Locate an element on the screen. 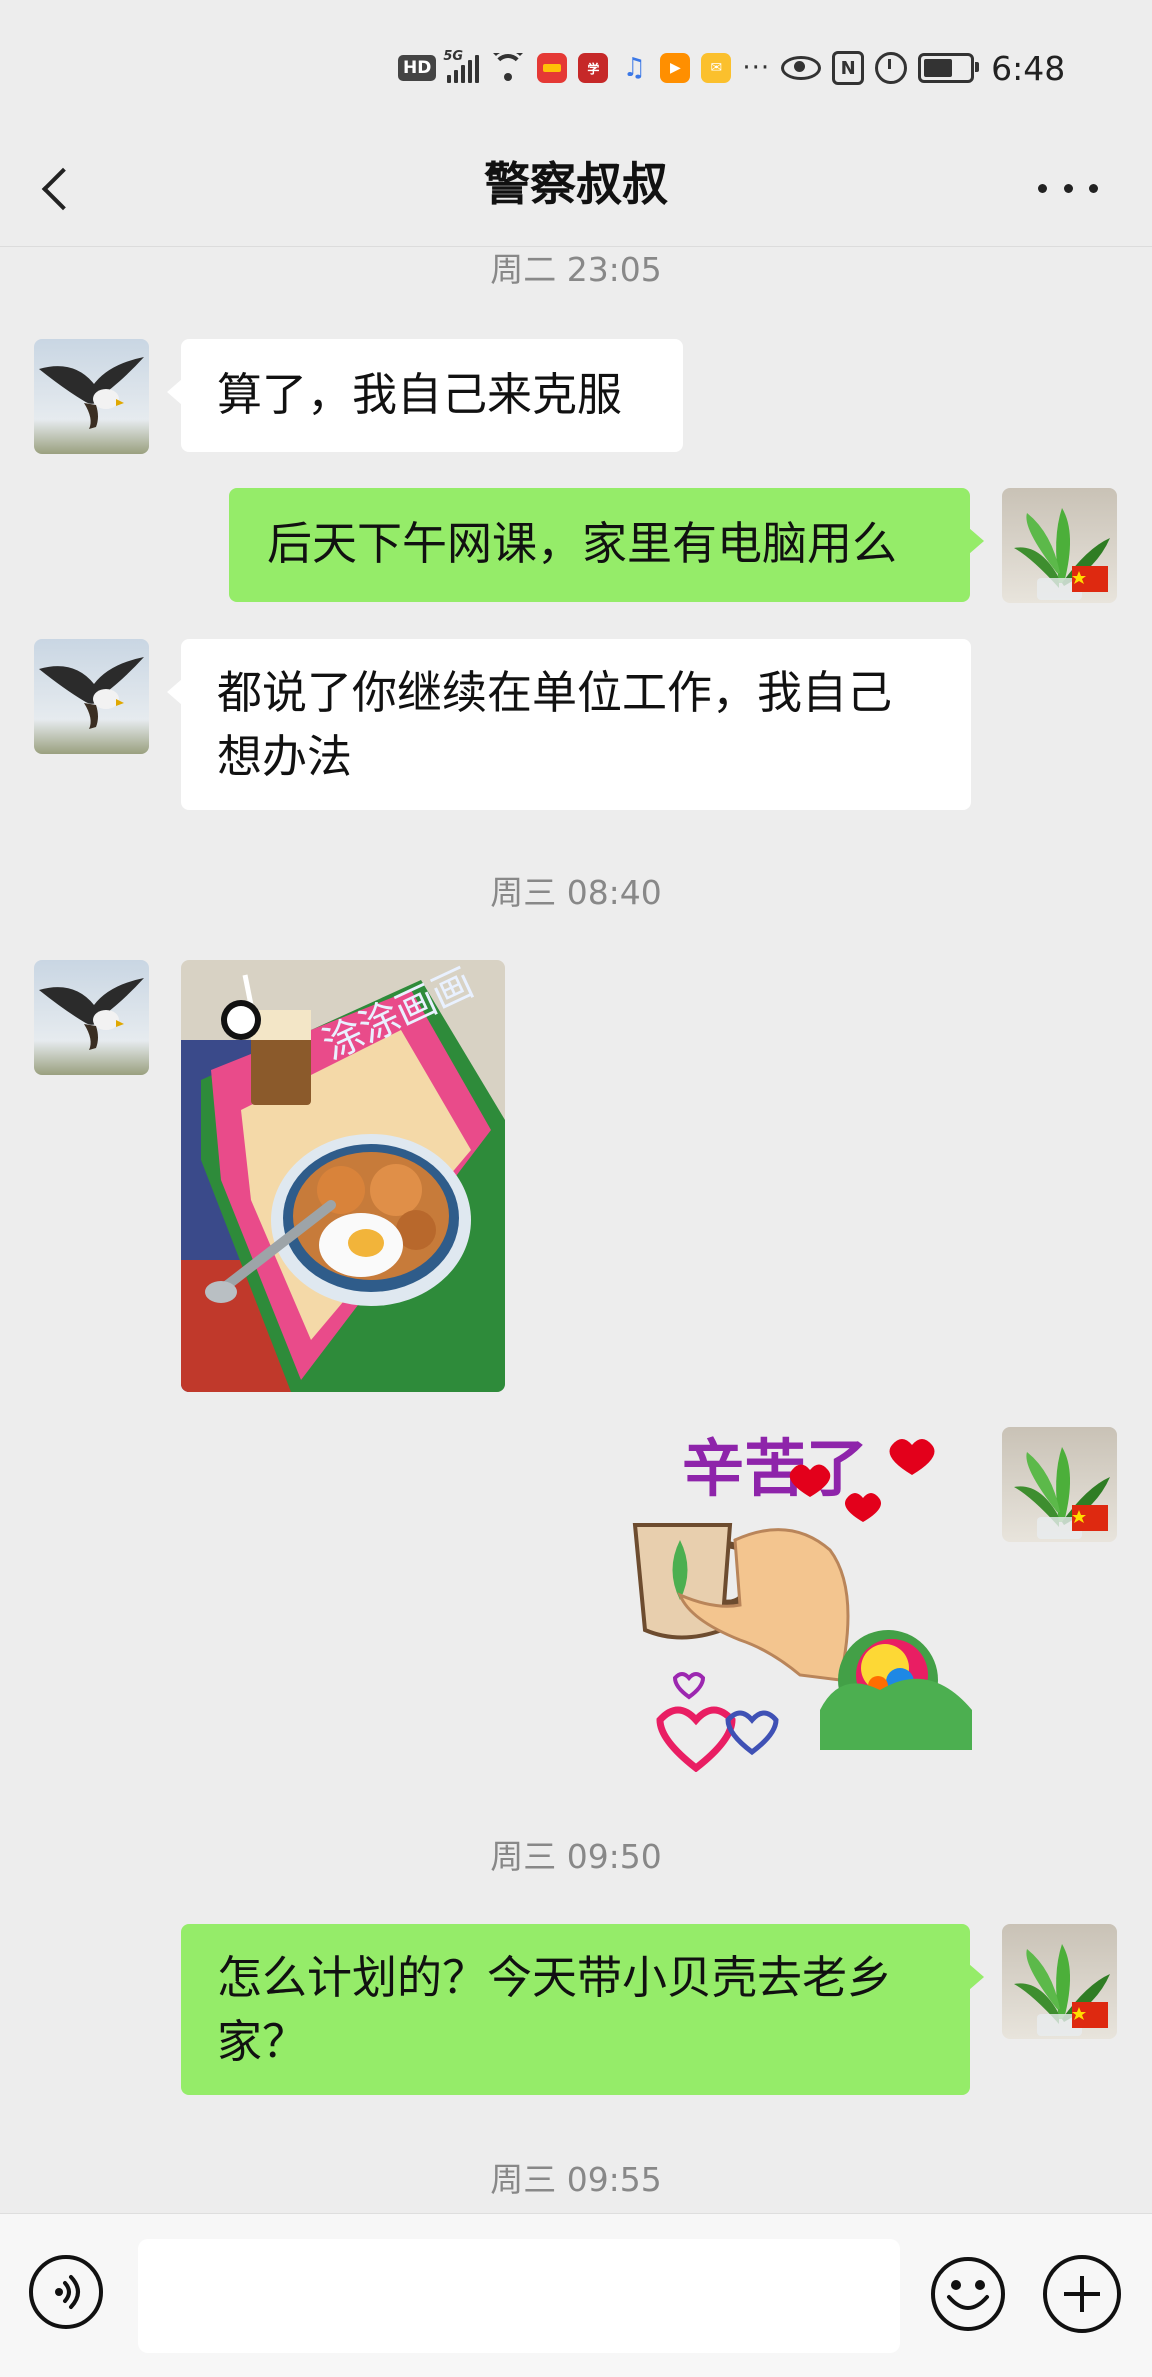  music-app-icon: ♫ is located at coordinates (634, 68).